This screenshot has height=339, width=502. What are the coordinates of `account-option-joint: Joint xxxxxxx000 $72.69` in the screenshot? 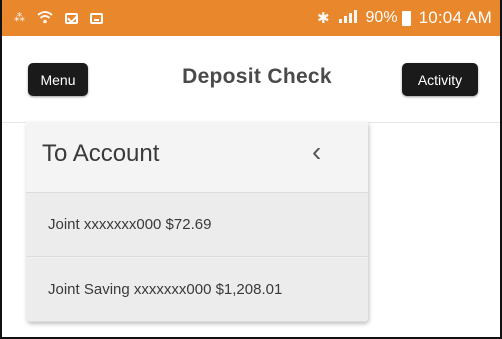 It's located at (197, 225).